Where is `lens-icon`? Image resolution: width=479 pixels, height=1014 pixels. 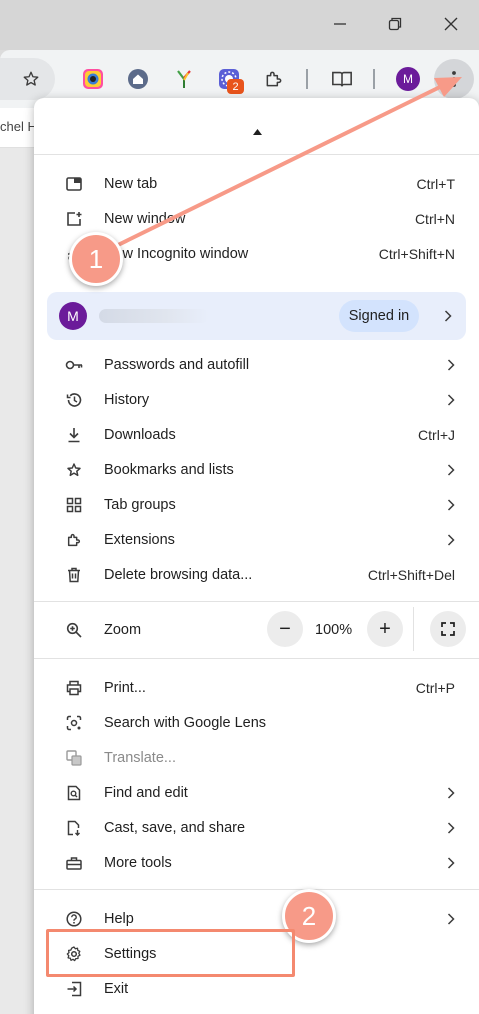
lens-icon is located at coordinates (74, 723).